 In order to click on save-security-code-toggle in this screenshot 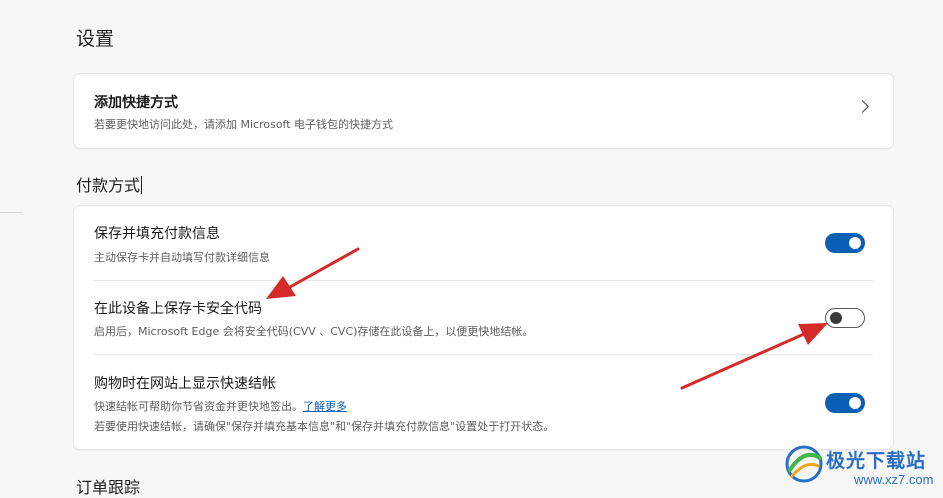, I will do `click(845, 318)`.